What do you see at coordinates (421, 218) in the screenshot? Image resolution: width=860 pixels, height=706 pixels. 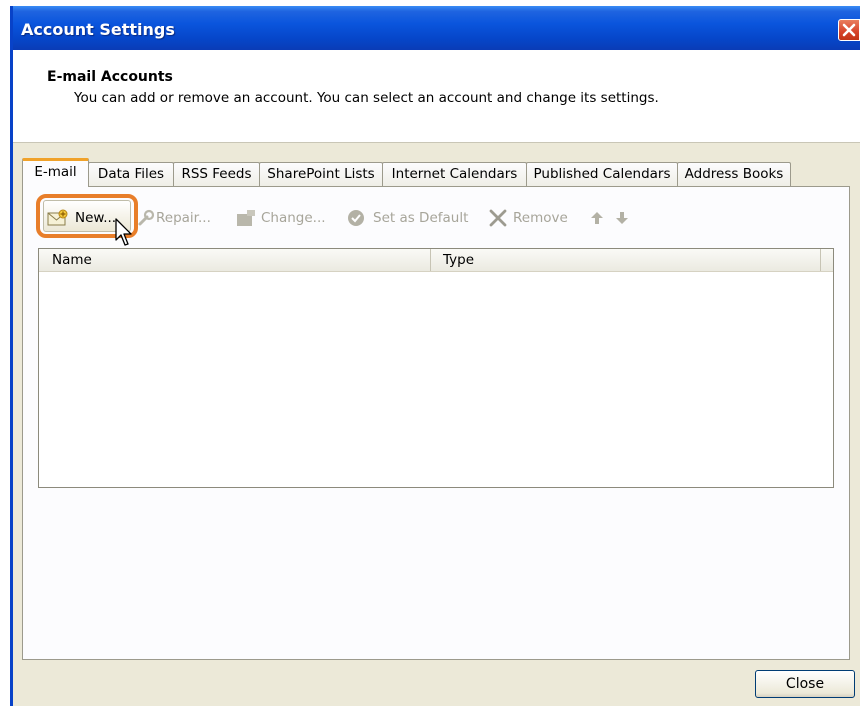 I see `set-default-label: Set as Default` at bounding box center [421, 218].